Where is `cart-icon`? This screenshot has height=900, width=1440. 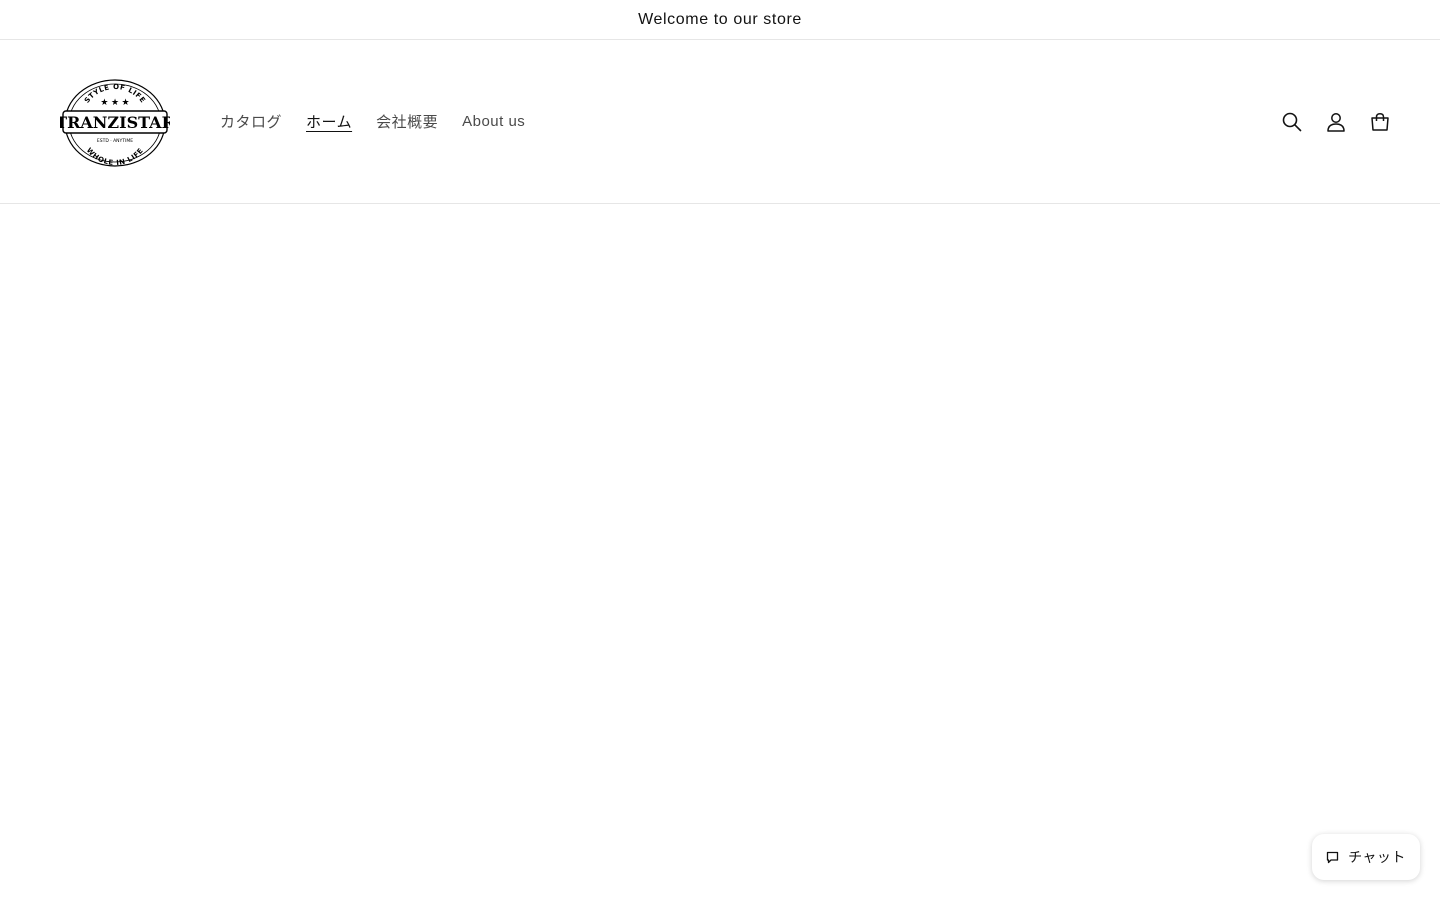 cart-icon is located at coordinates (1380, 121).